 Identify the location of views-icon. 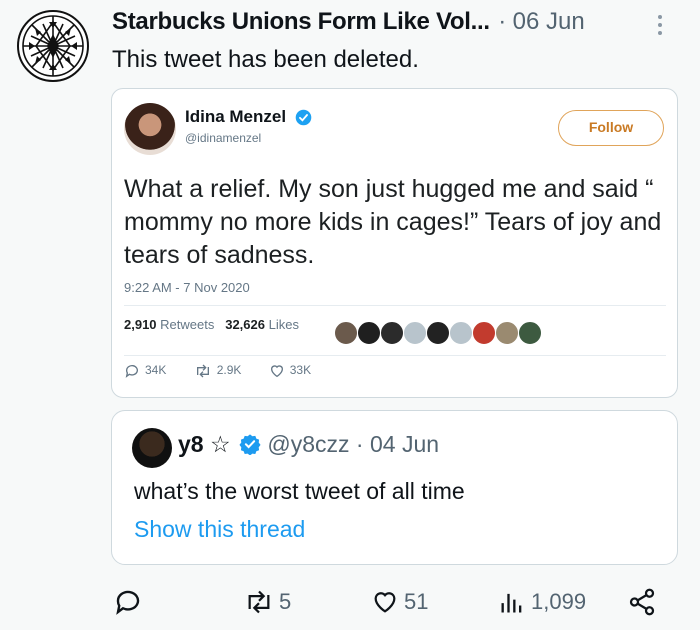
(511, 603).